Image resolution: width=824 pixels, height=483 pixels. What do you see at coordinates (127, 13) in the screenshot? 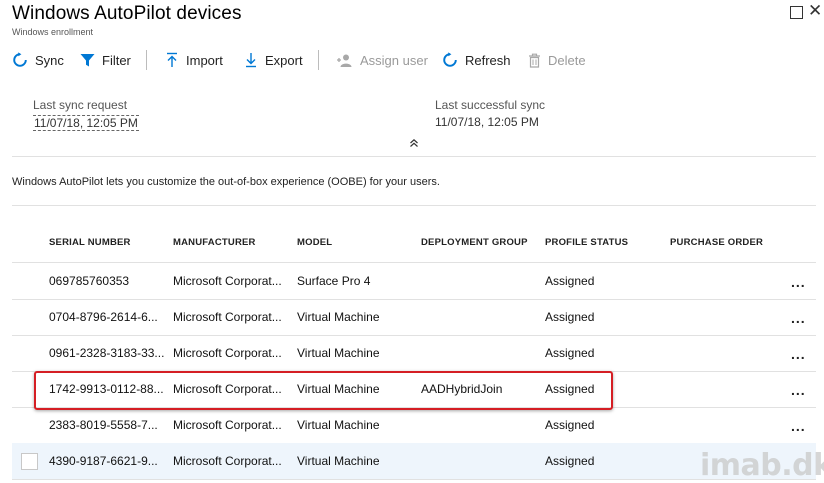
I see `page-title: Windows AutoPilot devices` at bounding box center [127, 13].